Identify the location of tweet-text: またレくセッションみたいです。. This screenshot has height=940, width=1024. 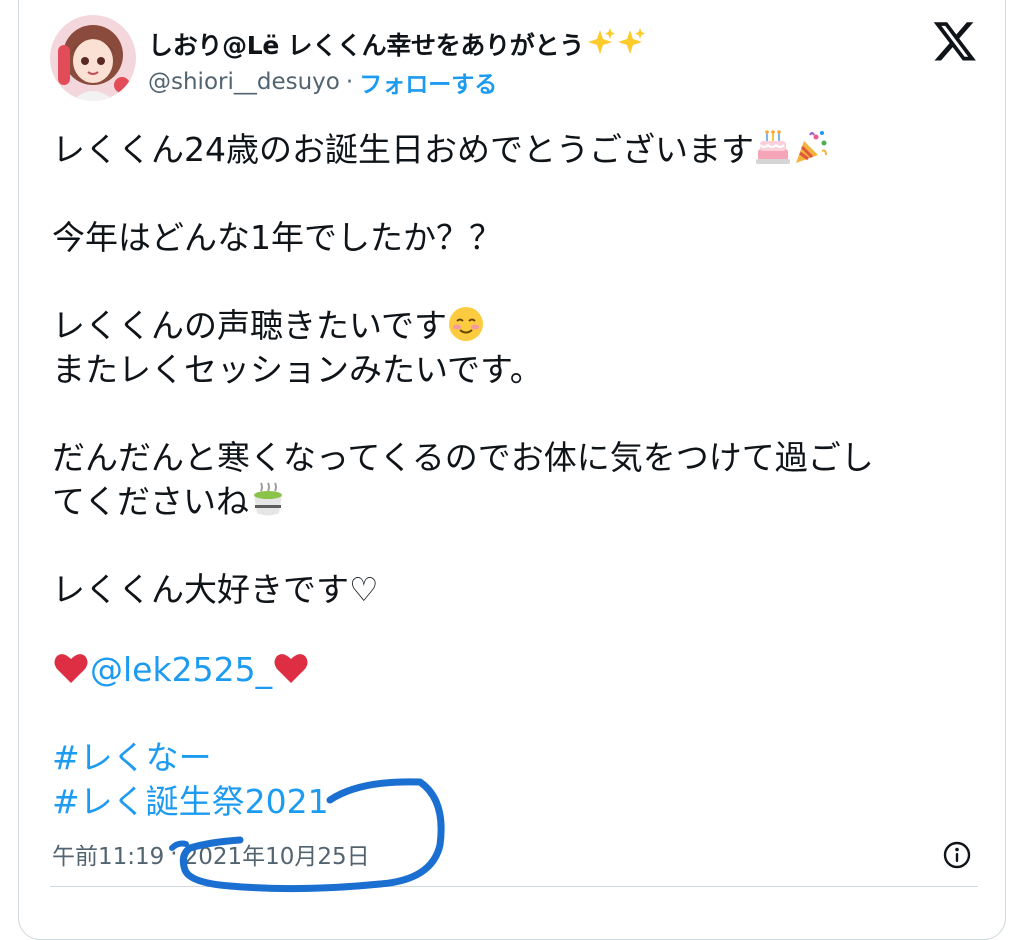
(297, 369).